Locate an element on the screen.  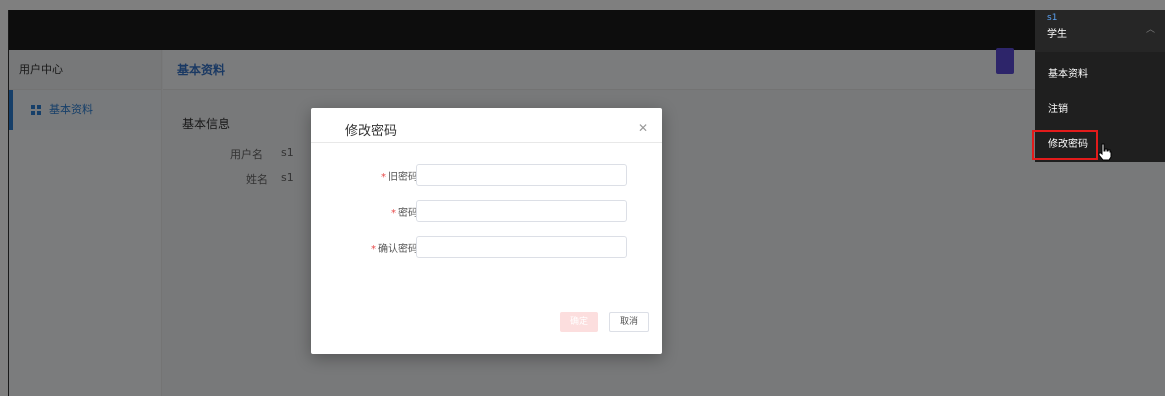
close-icon: ✕ is located at coordinates (643, 128).